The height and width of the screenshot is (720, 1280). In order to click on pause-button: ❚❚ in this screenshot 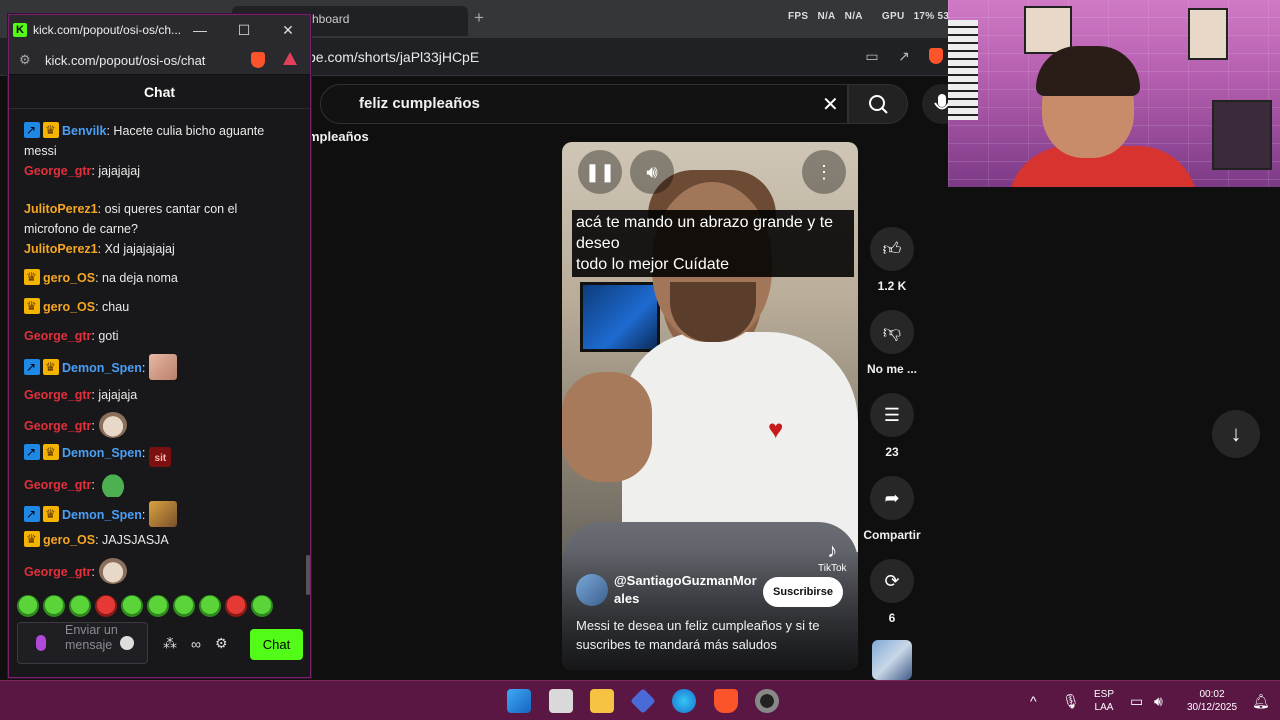, I will do `click(600, 172)`.